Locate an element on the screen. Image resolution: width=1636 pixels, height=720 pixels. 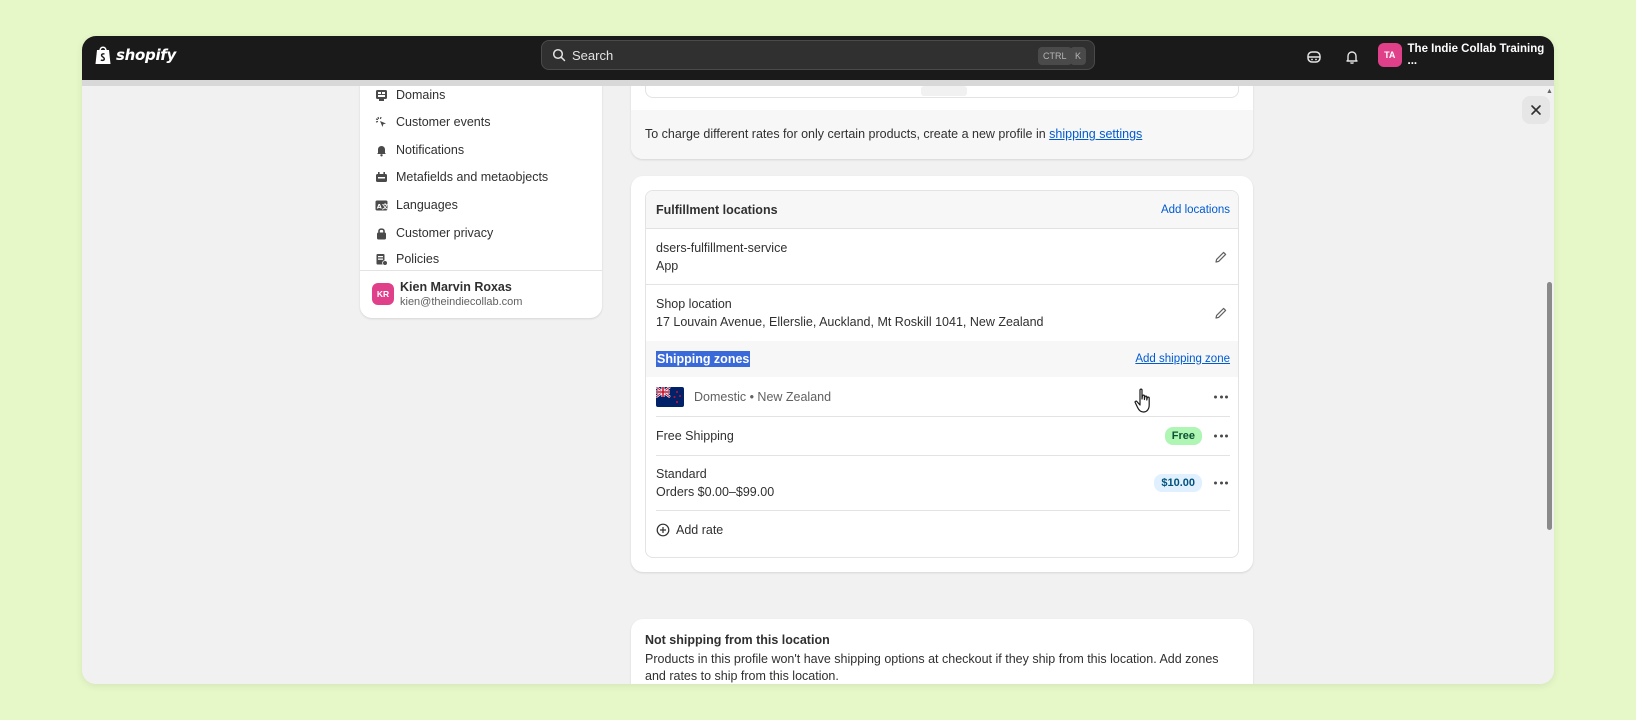
scroll-up-icon: ▲ is located at coordinates (1549, 91).